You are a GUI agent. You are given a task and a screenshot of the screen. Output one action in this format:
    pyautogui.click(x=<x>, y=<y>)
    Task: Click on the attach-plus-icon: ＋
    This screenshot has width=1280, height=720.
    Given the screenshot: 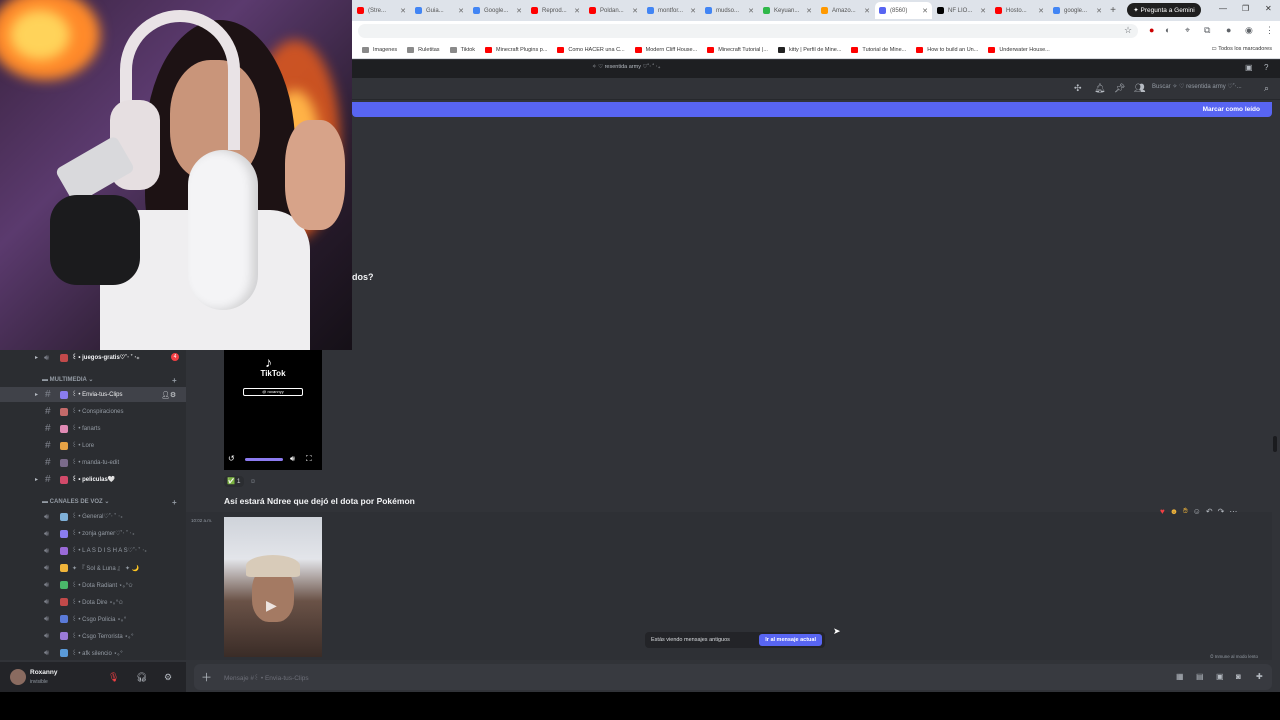 What is the action you would take?
    pyautogui.click(x=206, y=677)
    